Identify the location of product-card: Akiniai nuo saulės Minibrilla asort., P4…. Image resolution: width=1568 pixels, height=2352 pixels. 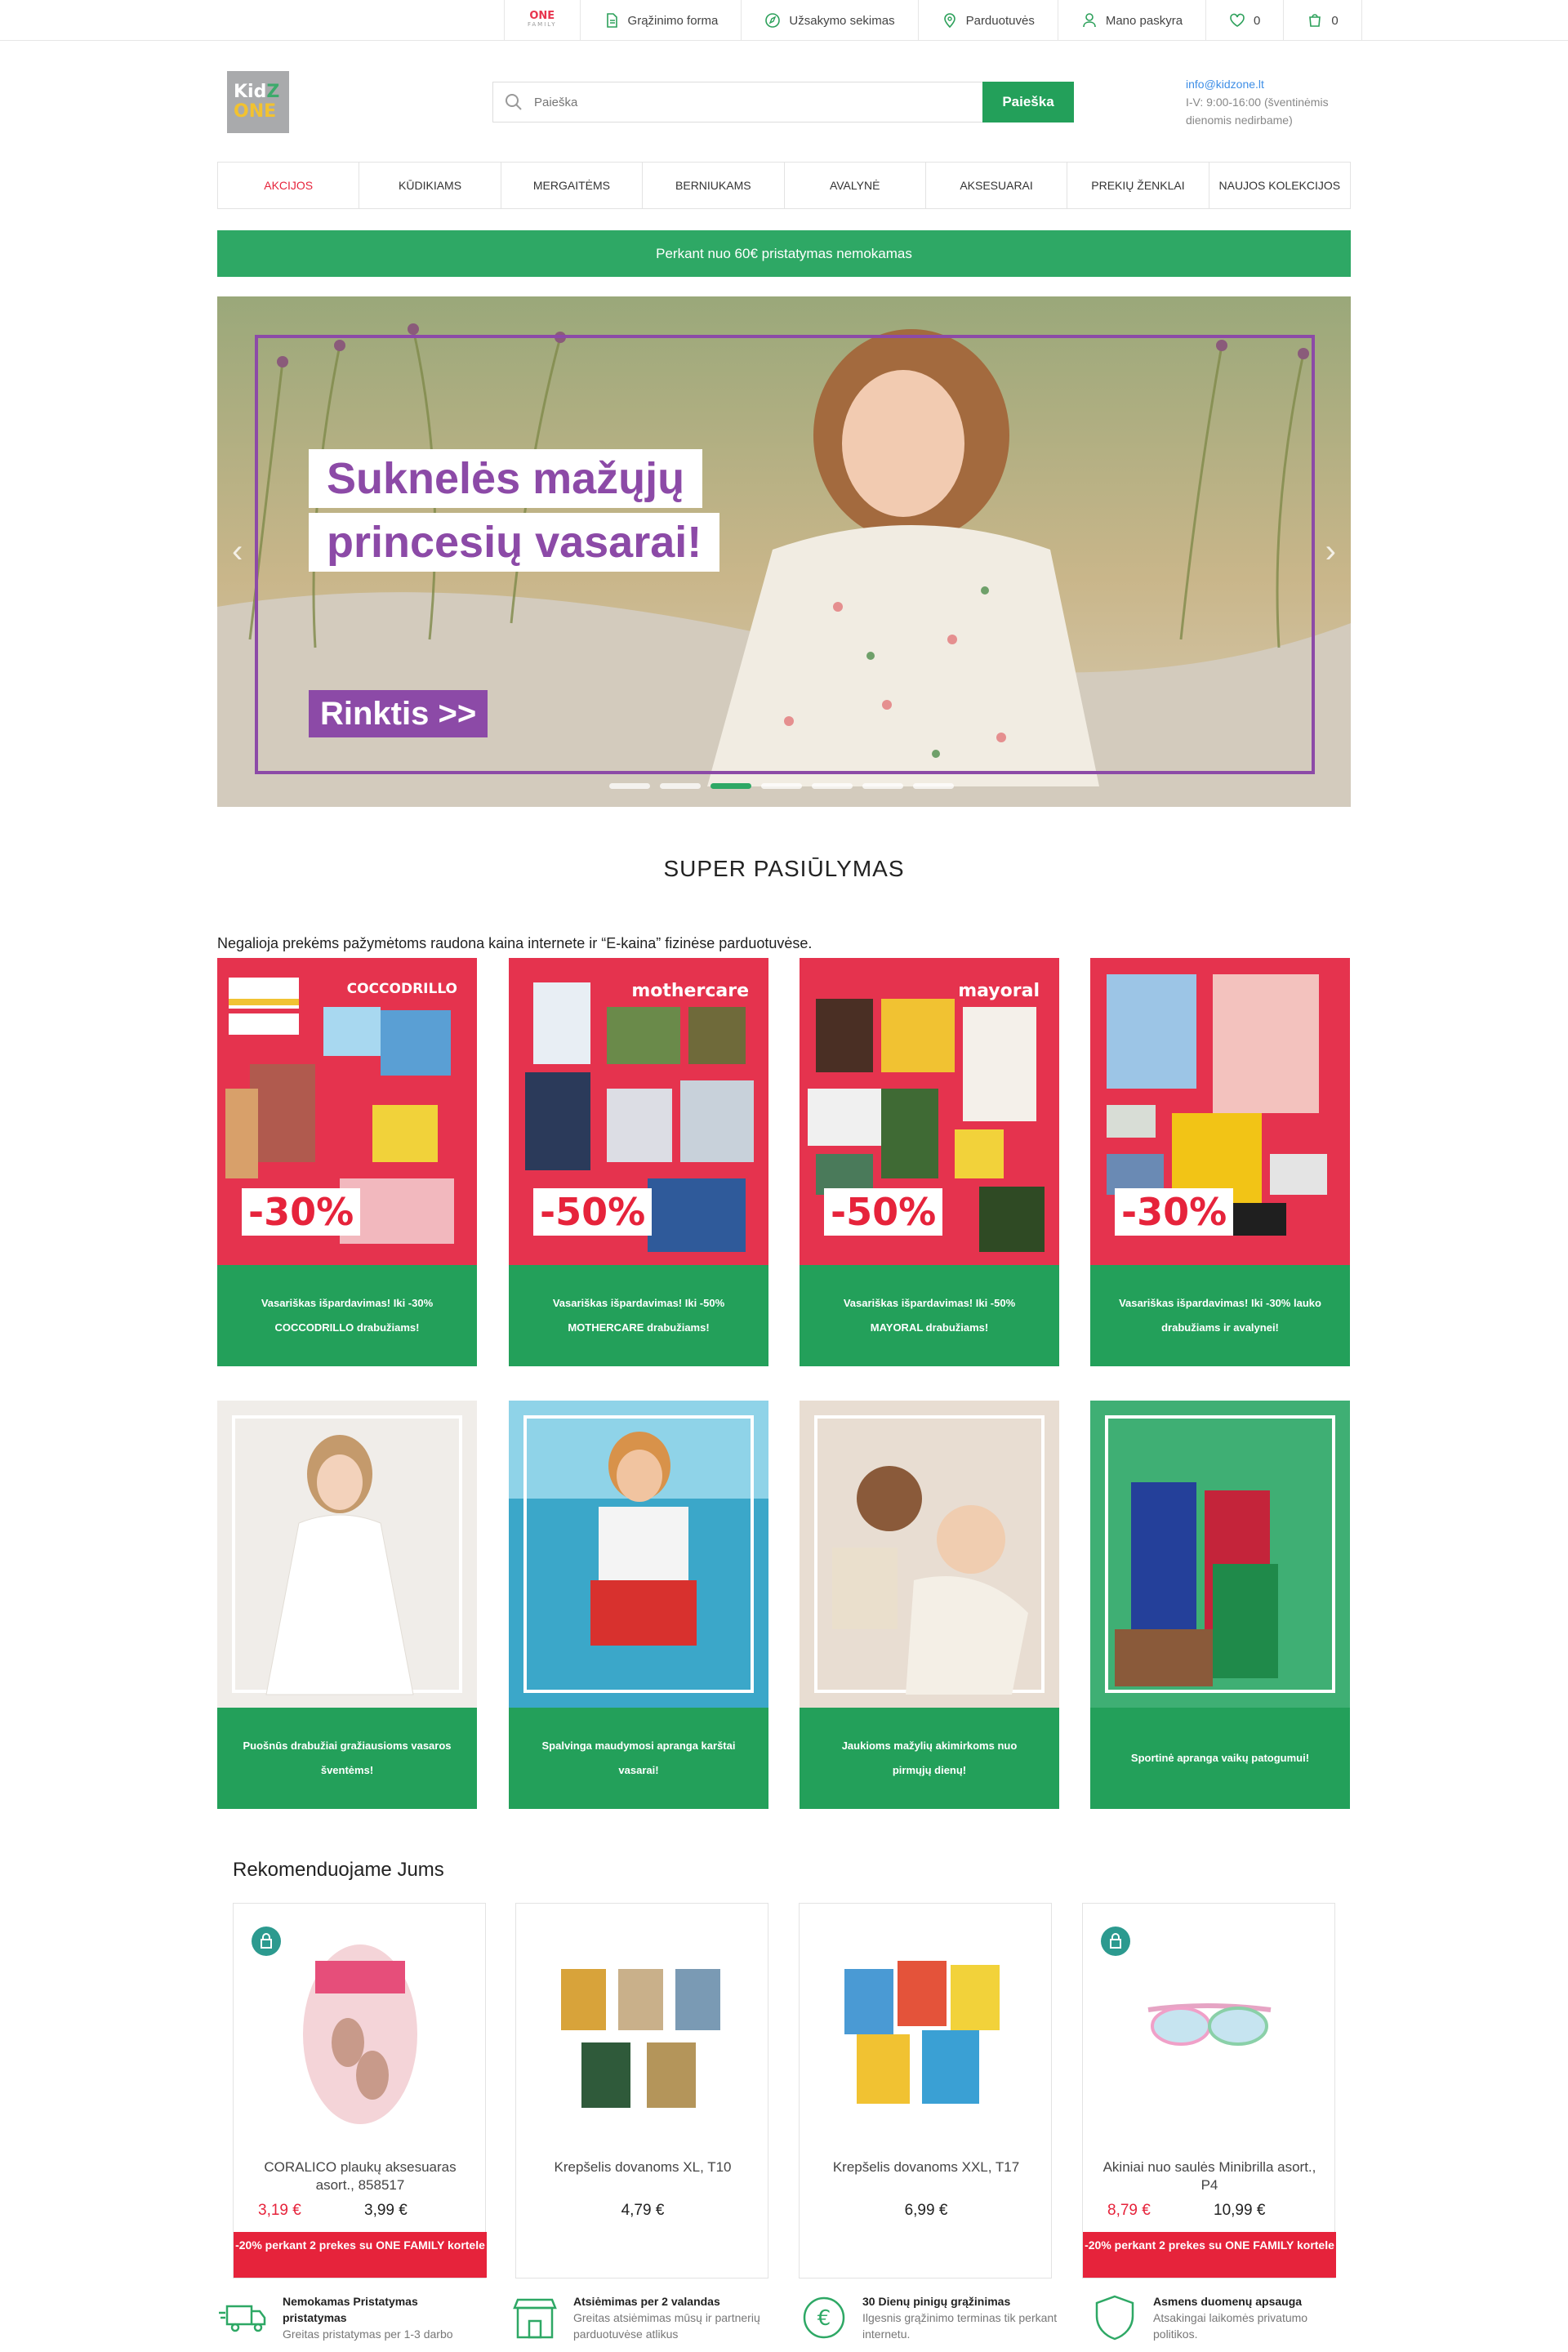
(1209, 2090).